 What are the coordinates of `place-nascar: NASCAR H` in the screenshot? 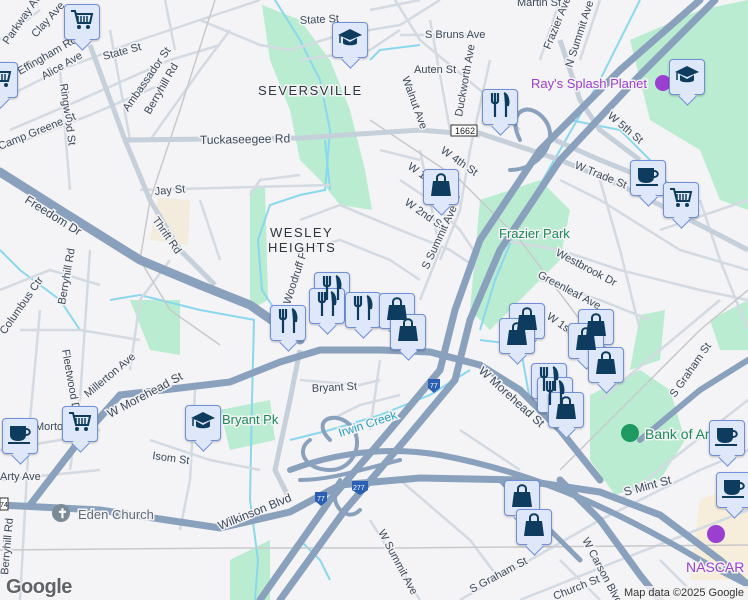 It's located at (716, 567).